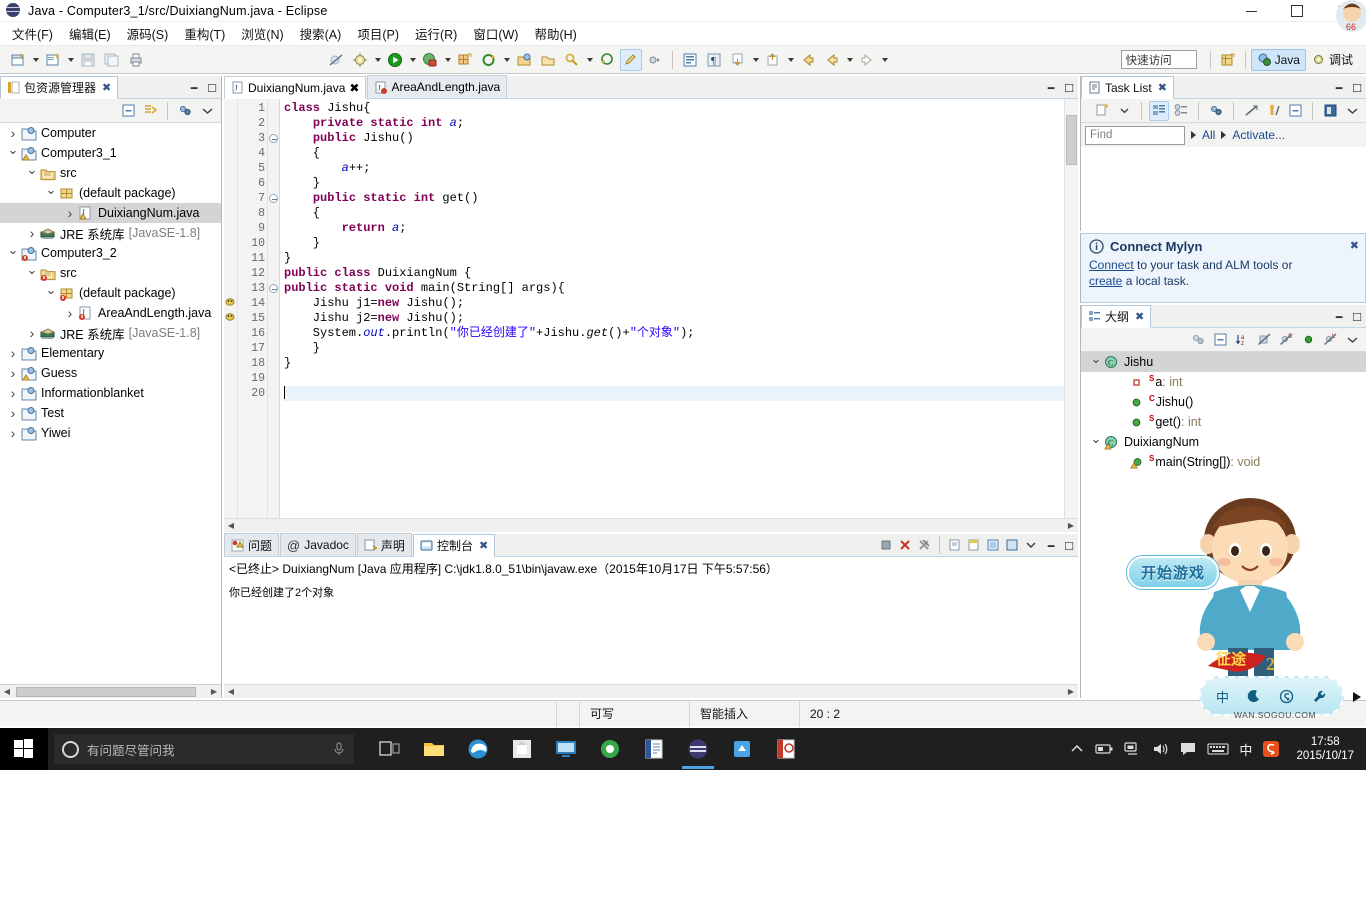  What do you see at coordinates (436, 33) in the screenshot?
I see `menu-run: 运行(R)` at bounding box center [436, 33].